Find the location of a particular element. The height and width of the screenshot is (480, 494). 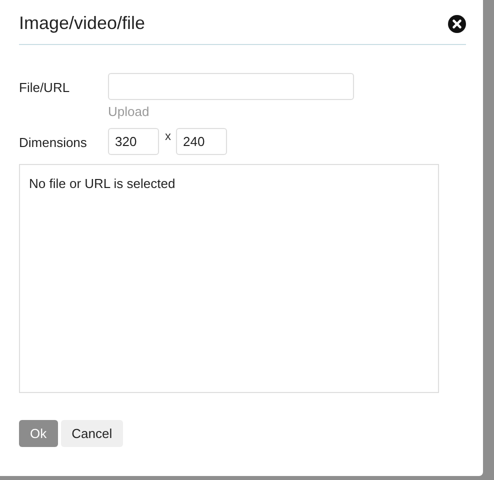

cancel-button: Cancel is located at coordinates (92, 433).